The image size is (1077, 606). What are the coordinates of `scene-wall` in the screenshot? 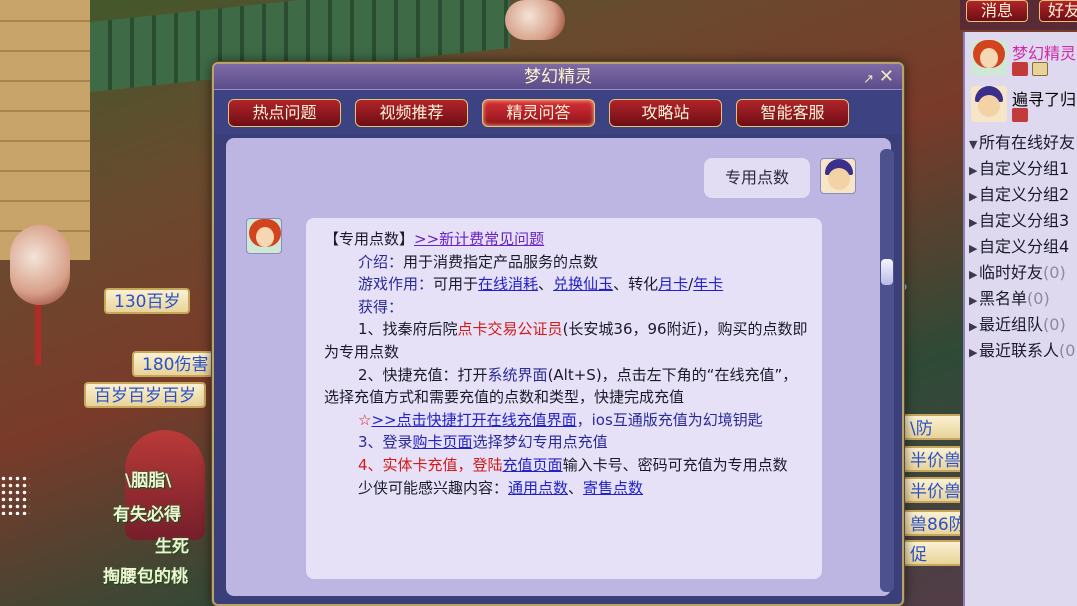 It's located at (45, 130).